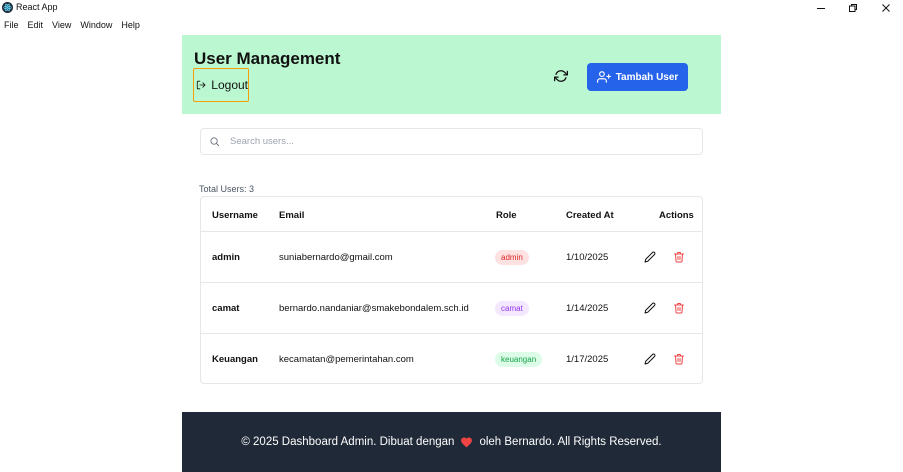 The height and width of the screenshot is (472, 903). What do you see at coordinates (267, 58) in the screenshot?
I see `page-title: User Management` at bounding box center [267, 58].